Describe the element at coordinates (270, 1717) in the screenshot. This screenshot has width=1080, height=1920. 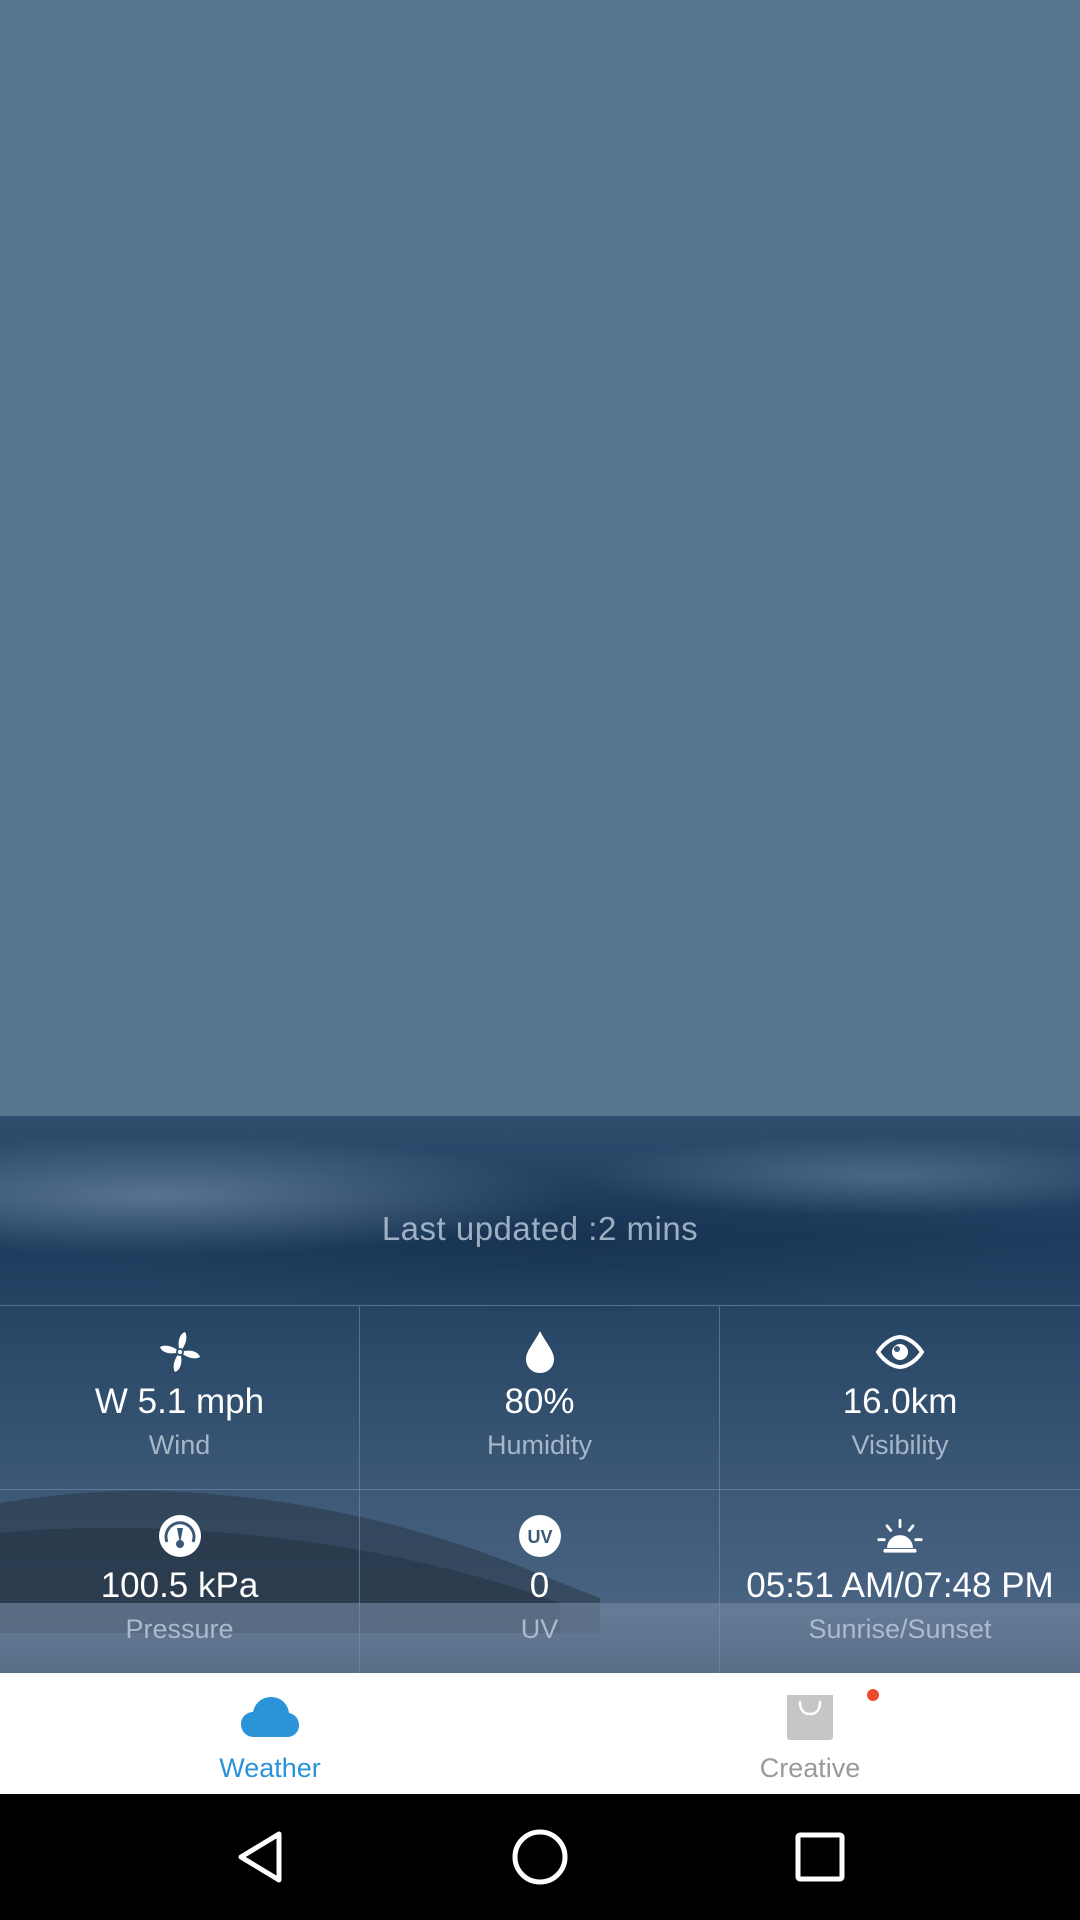
I see `cloud-icon` at that location.